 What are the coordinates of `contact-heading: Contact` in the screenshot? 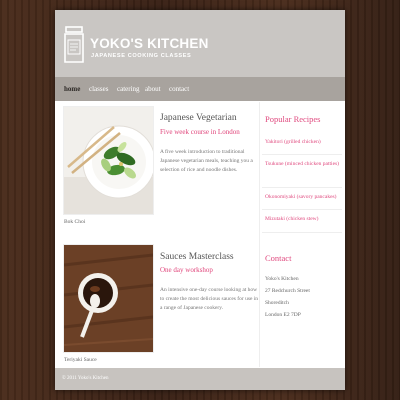 It's located at (278, 258).